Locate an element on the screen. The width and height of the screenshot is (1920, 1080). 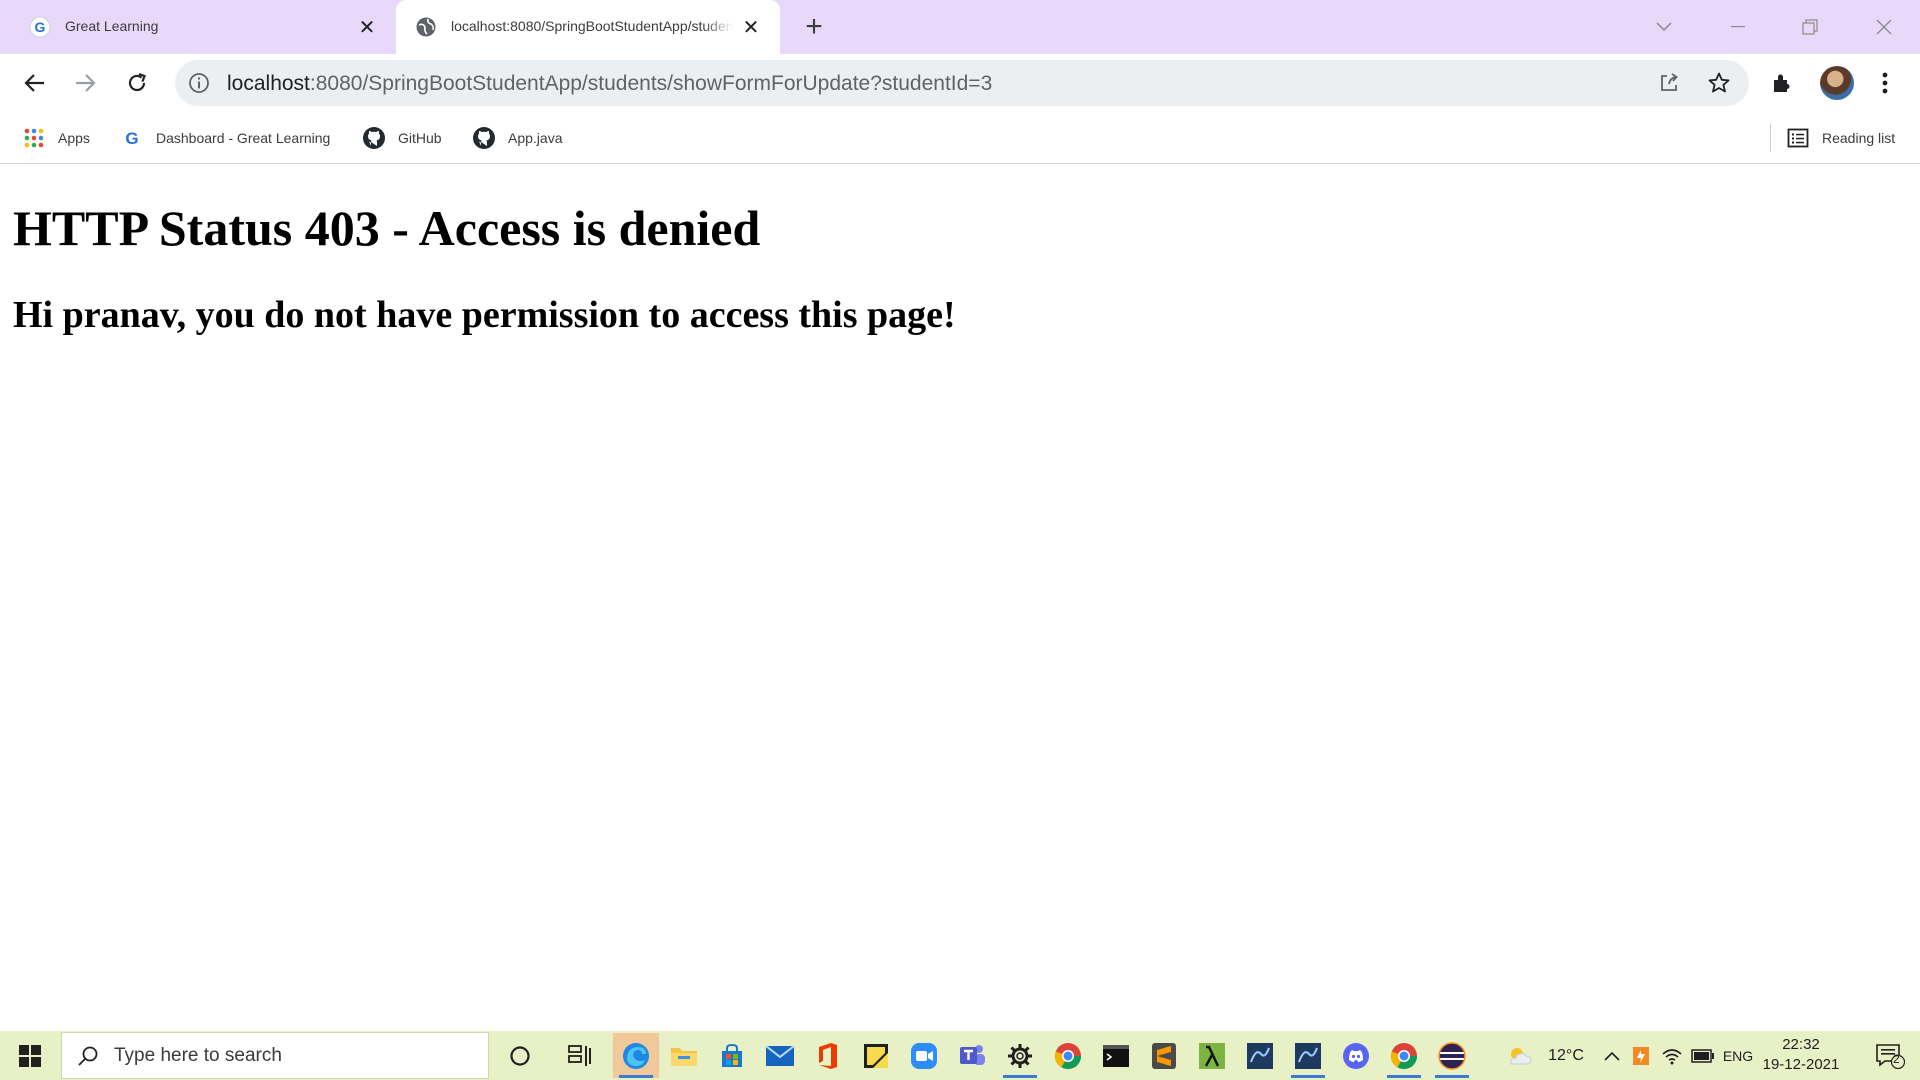
reading-list-button: Reading list is located at coordinates (1840, 138).